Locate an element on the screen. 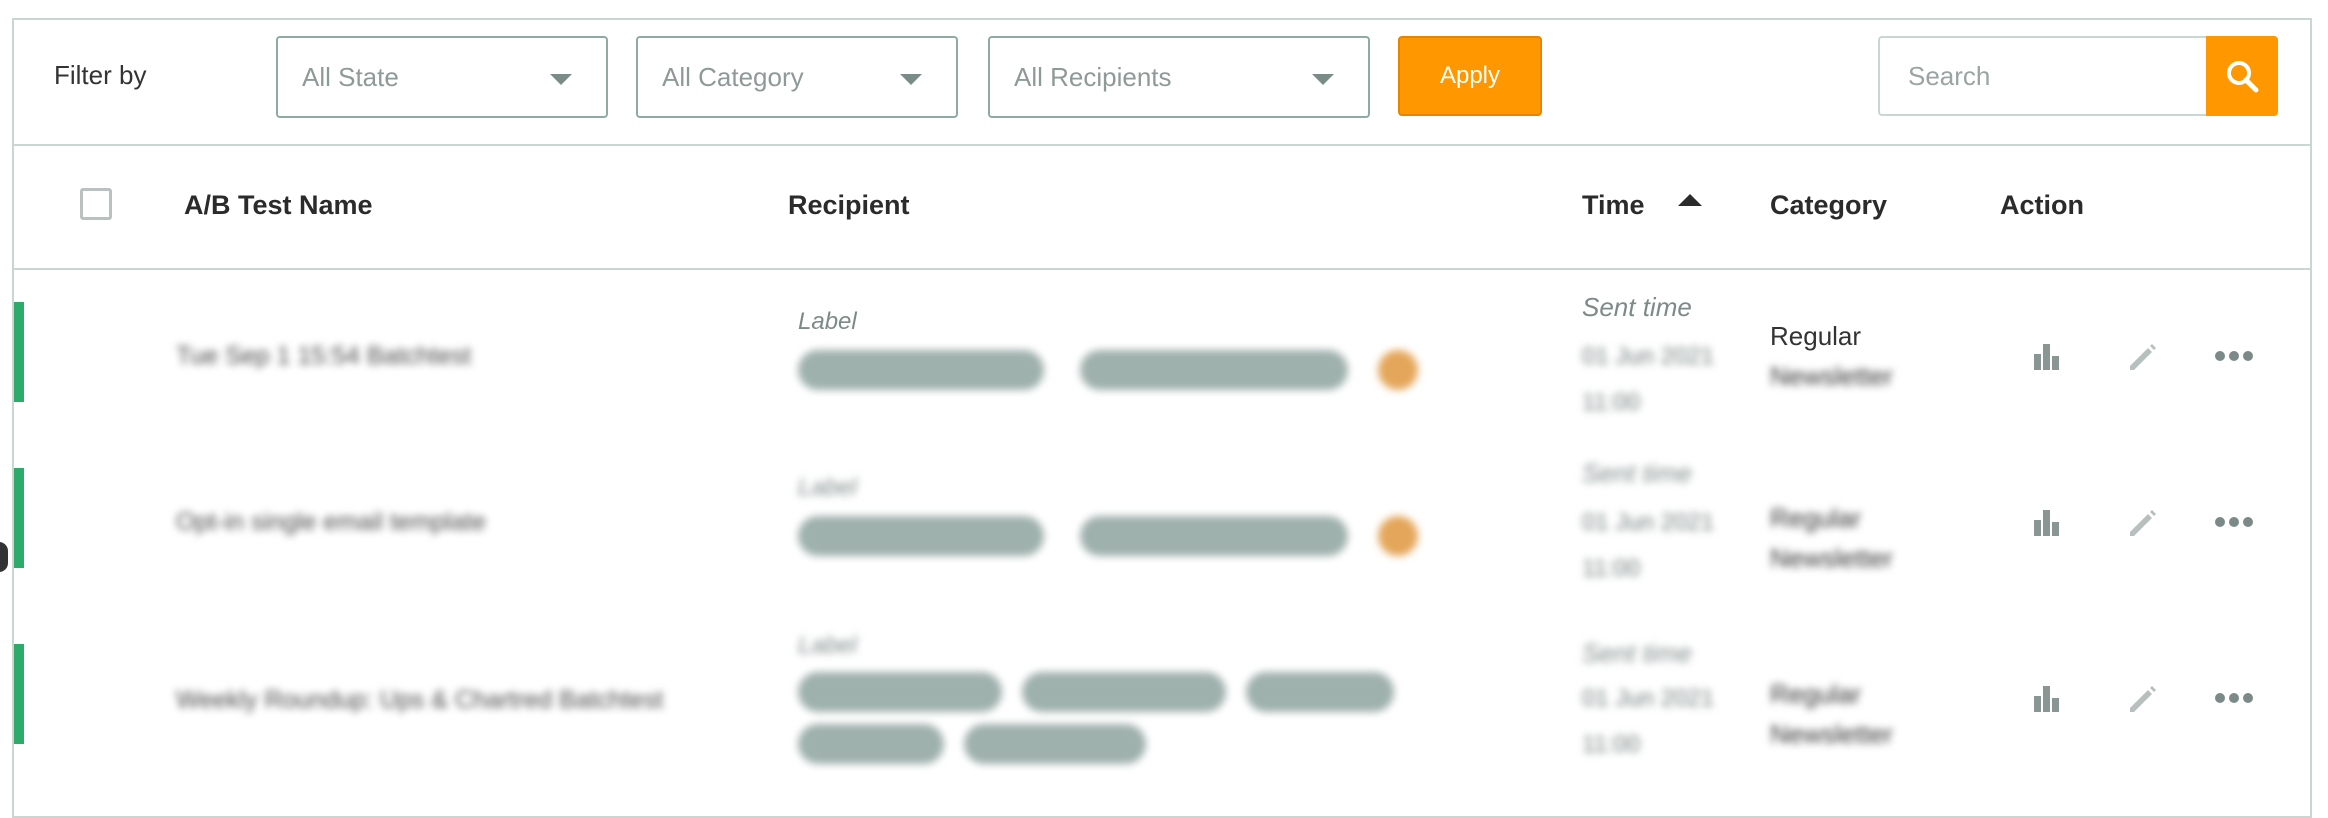  search-box is located at coordinates (2078, 76).